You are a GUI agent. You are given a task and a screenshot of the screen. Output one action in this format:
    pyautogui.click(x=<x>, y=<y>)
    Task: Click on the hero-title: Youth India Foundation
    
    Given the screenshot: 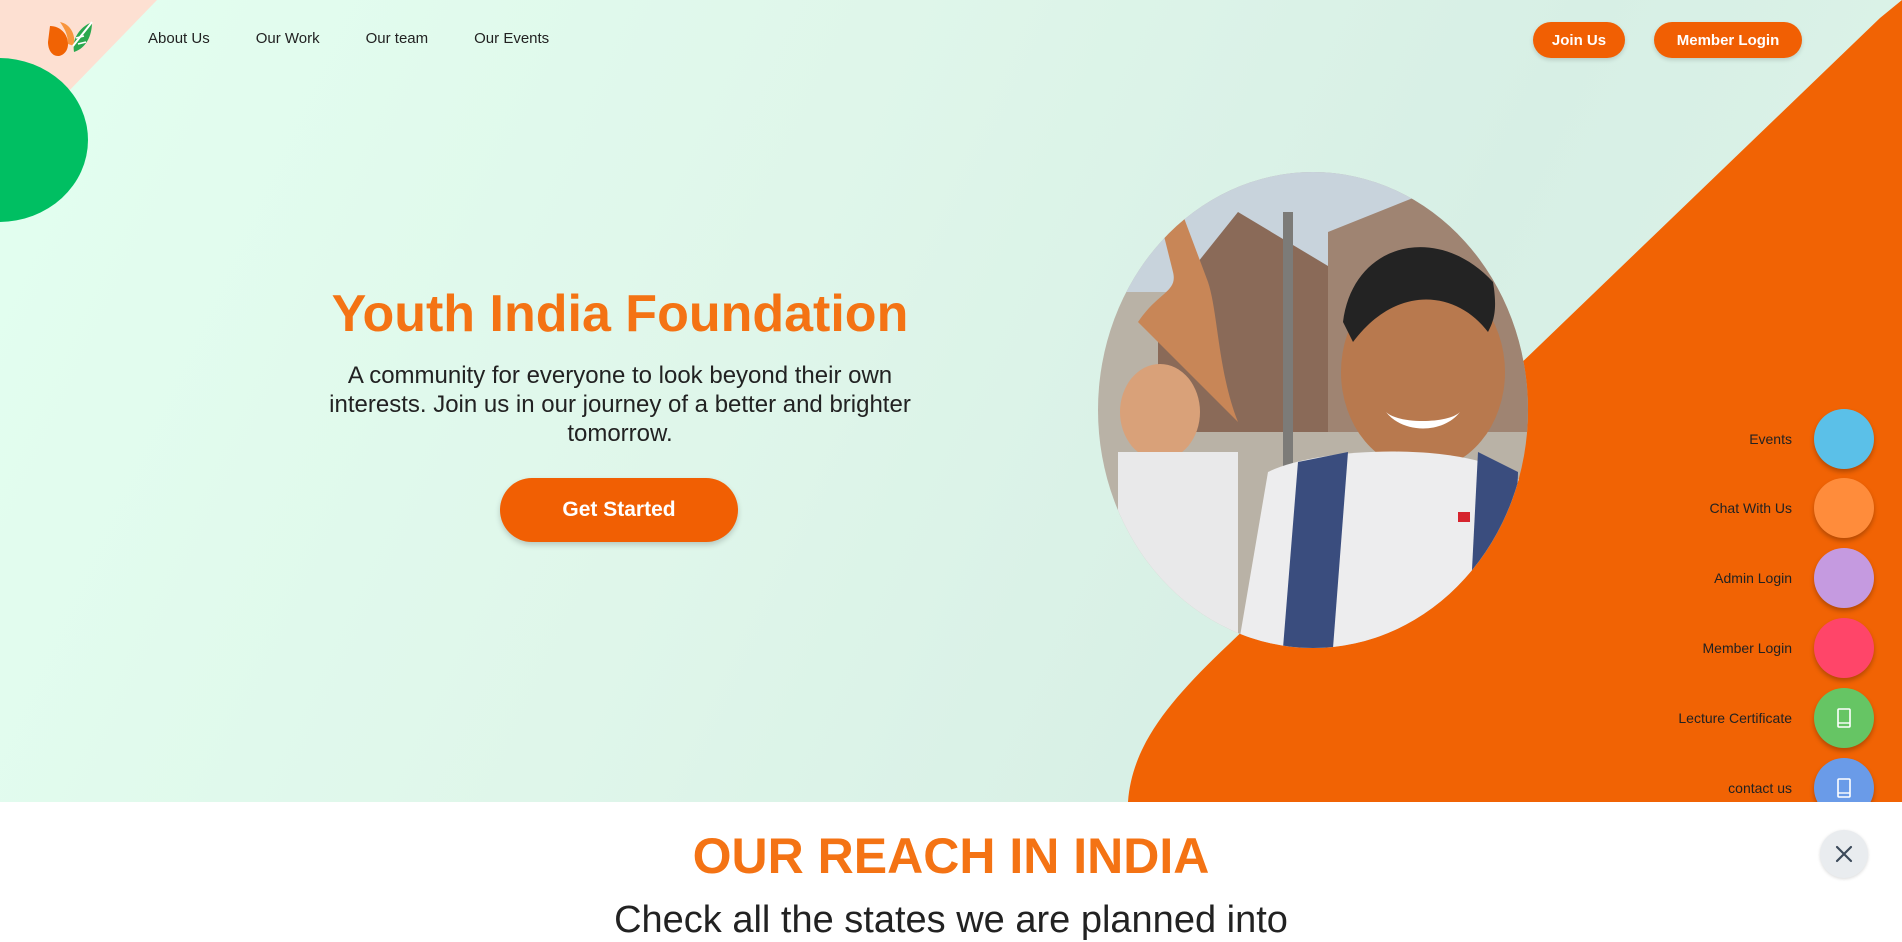 What is the action you would take?
    pyautogui.click(x=620, y=314)
    